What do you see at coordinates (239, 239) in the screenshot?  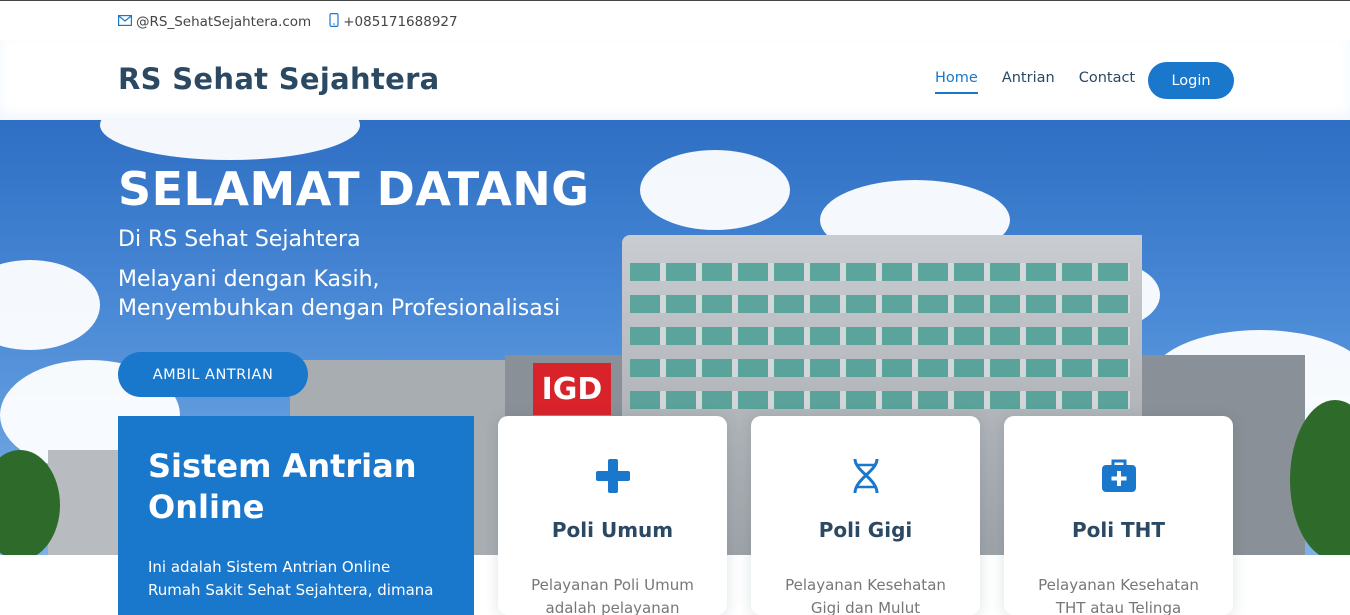 I see `hero-subtitle: Di RS Sehat Sejahtera` at bounding box center [239, 239].